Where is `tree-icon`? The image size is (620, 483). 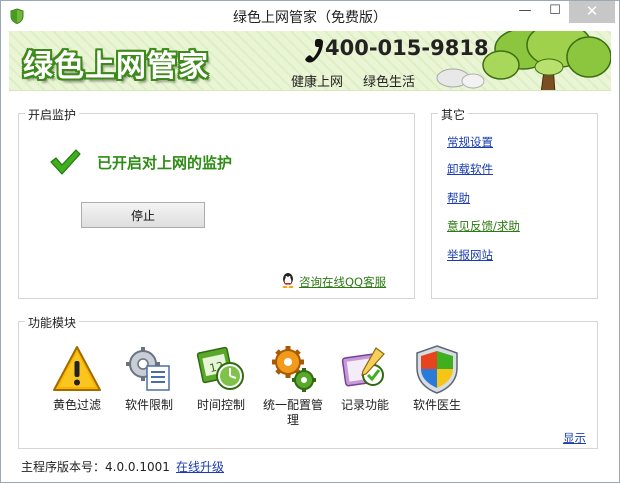
tree-icon is located at coordinates (546, 60).